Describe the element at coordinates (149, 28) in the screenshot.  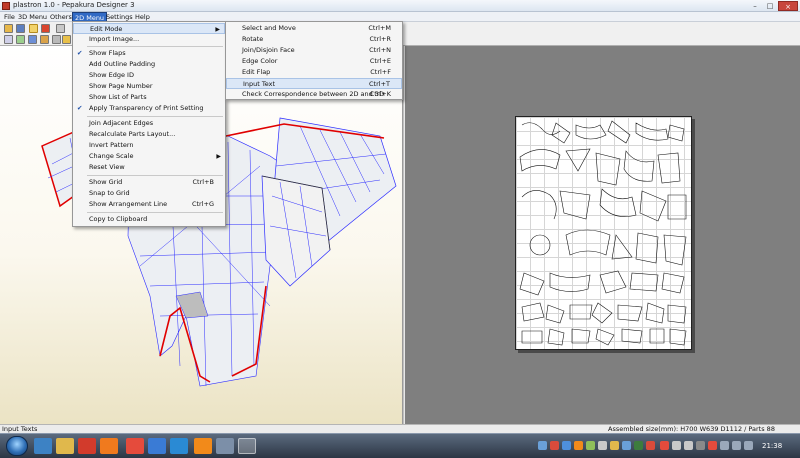
I see `menu-item-edit-mode: Edit Mode ▶` at that location.